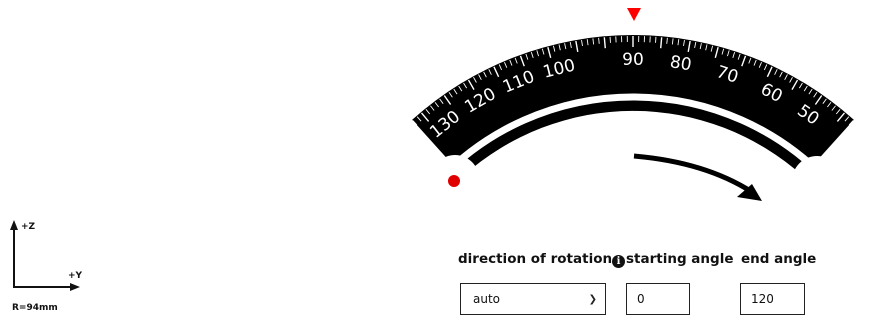  What do you see at coordinates (693, 174) in the screenshot?
I see `rotation-direction-arrow` at bounding box center [693, 174].